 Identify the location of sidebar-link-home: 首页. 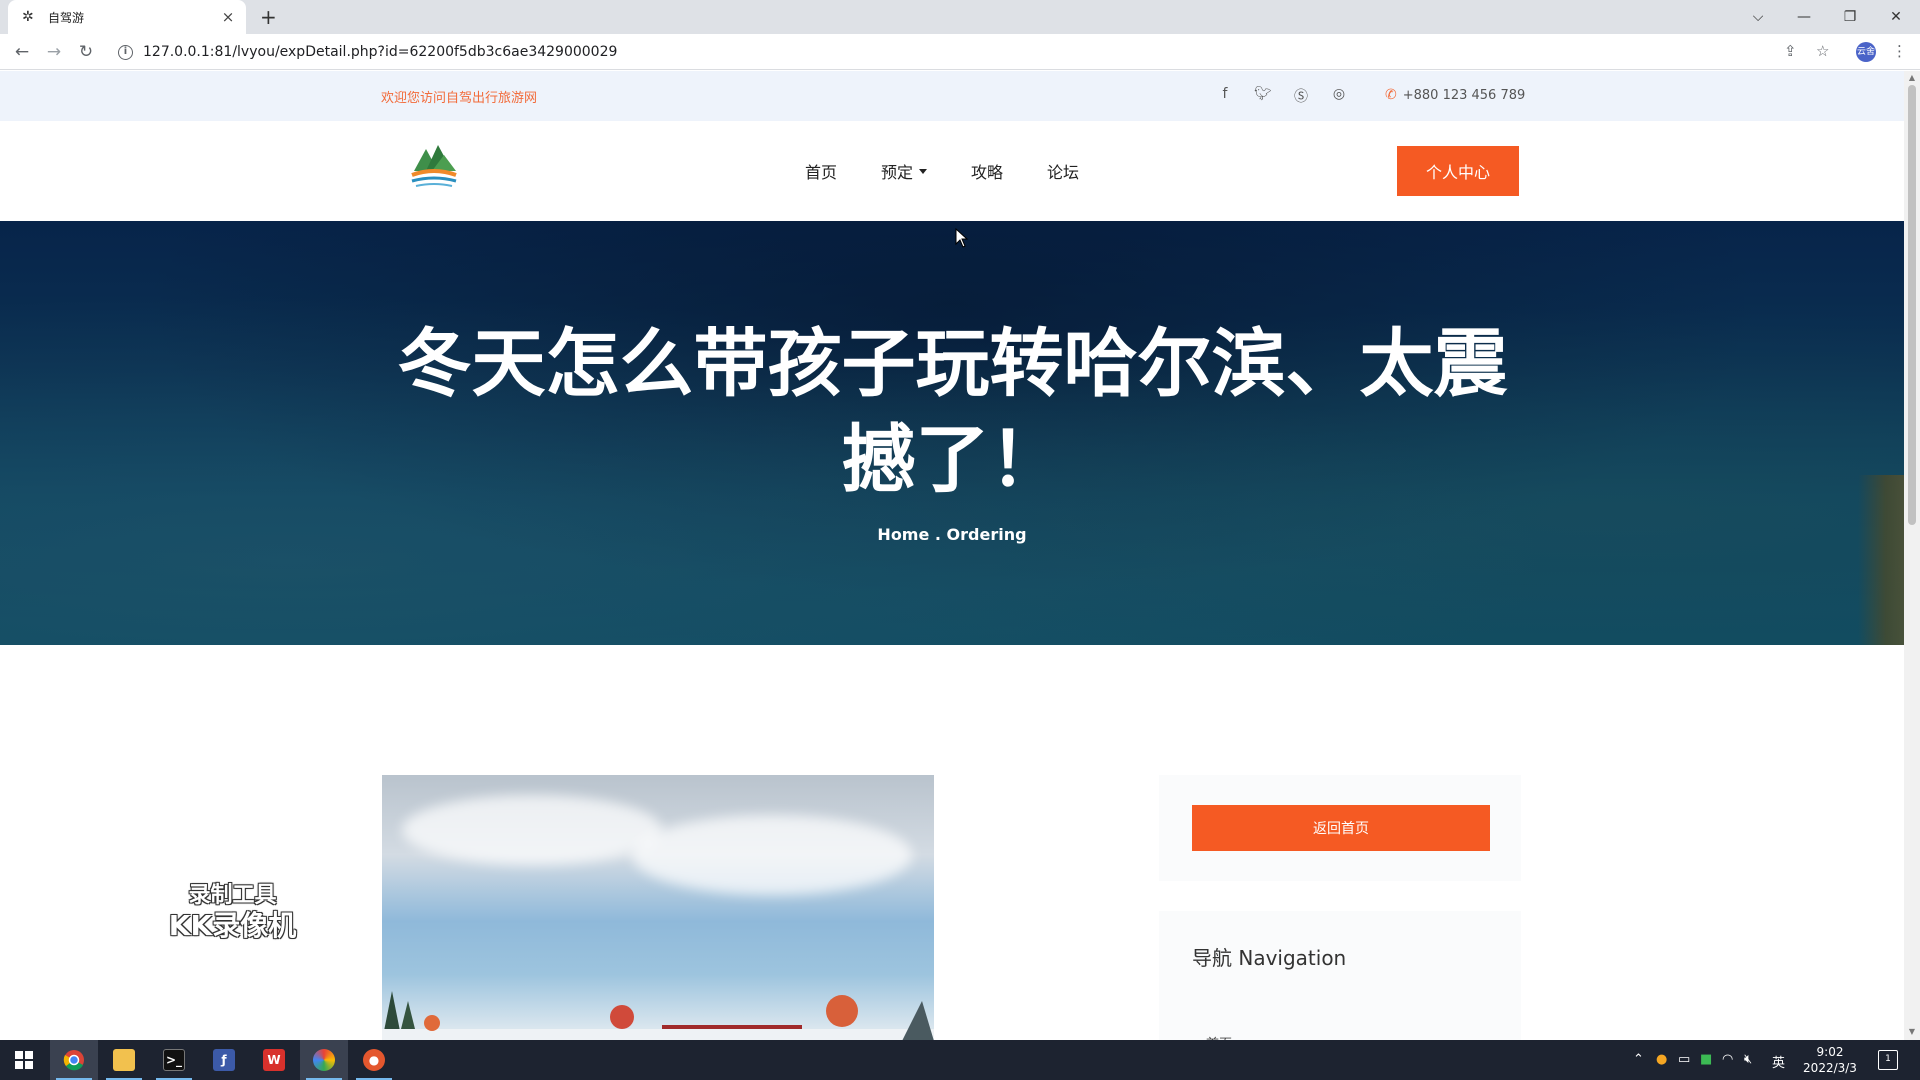
(1219, 1036).